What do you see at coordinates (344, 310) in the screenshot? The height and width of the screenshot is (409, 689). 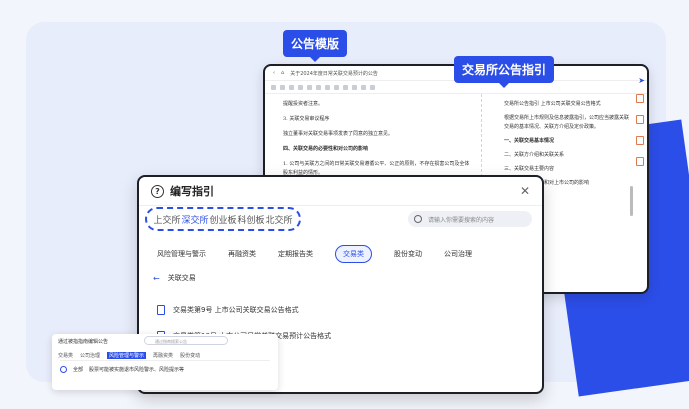 I see `list-item: 交易类第9号 上市公司关联交易公告格式` at bounding box center [344, 310].